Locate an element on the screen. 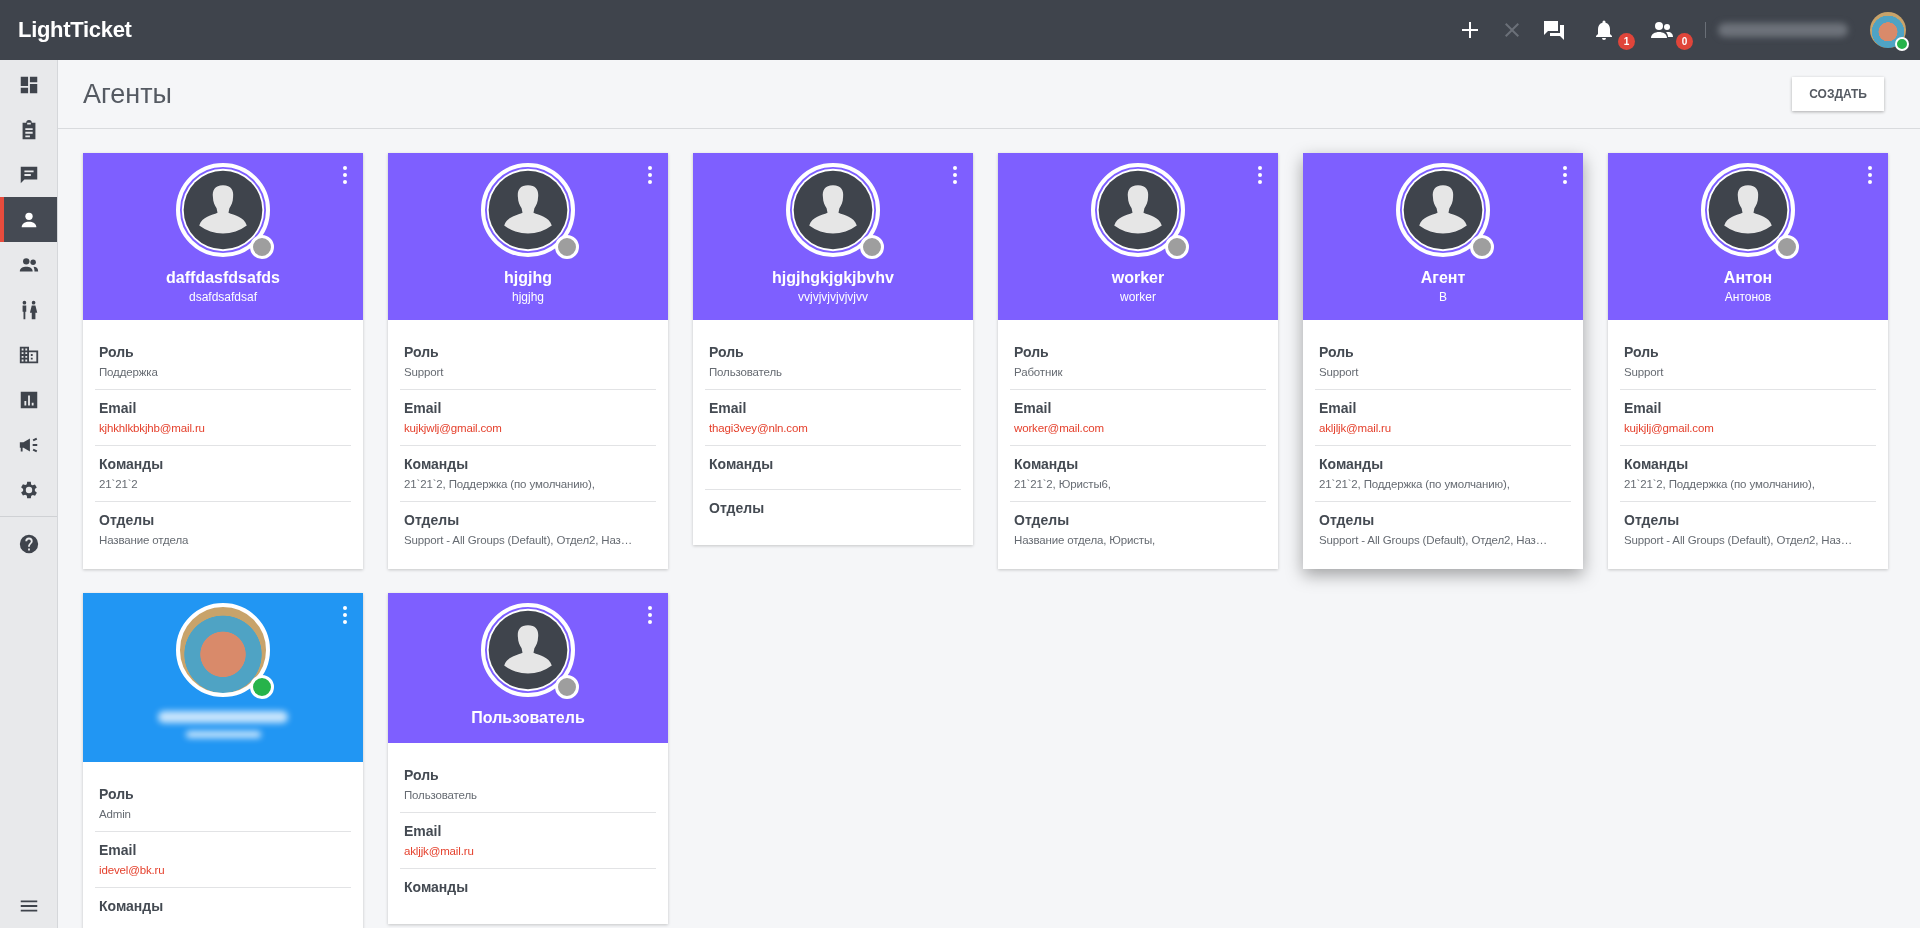  agent-name: Агент is located at coordinates (1443, 278).